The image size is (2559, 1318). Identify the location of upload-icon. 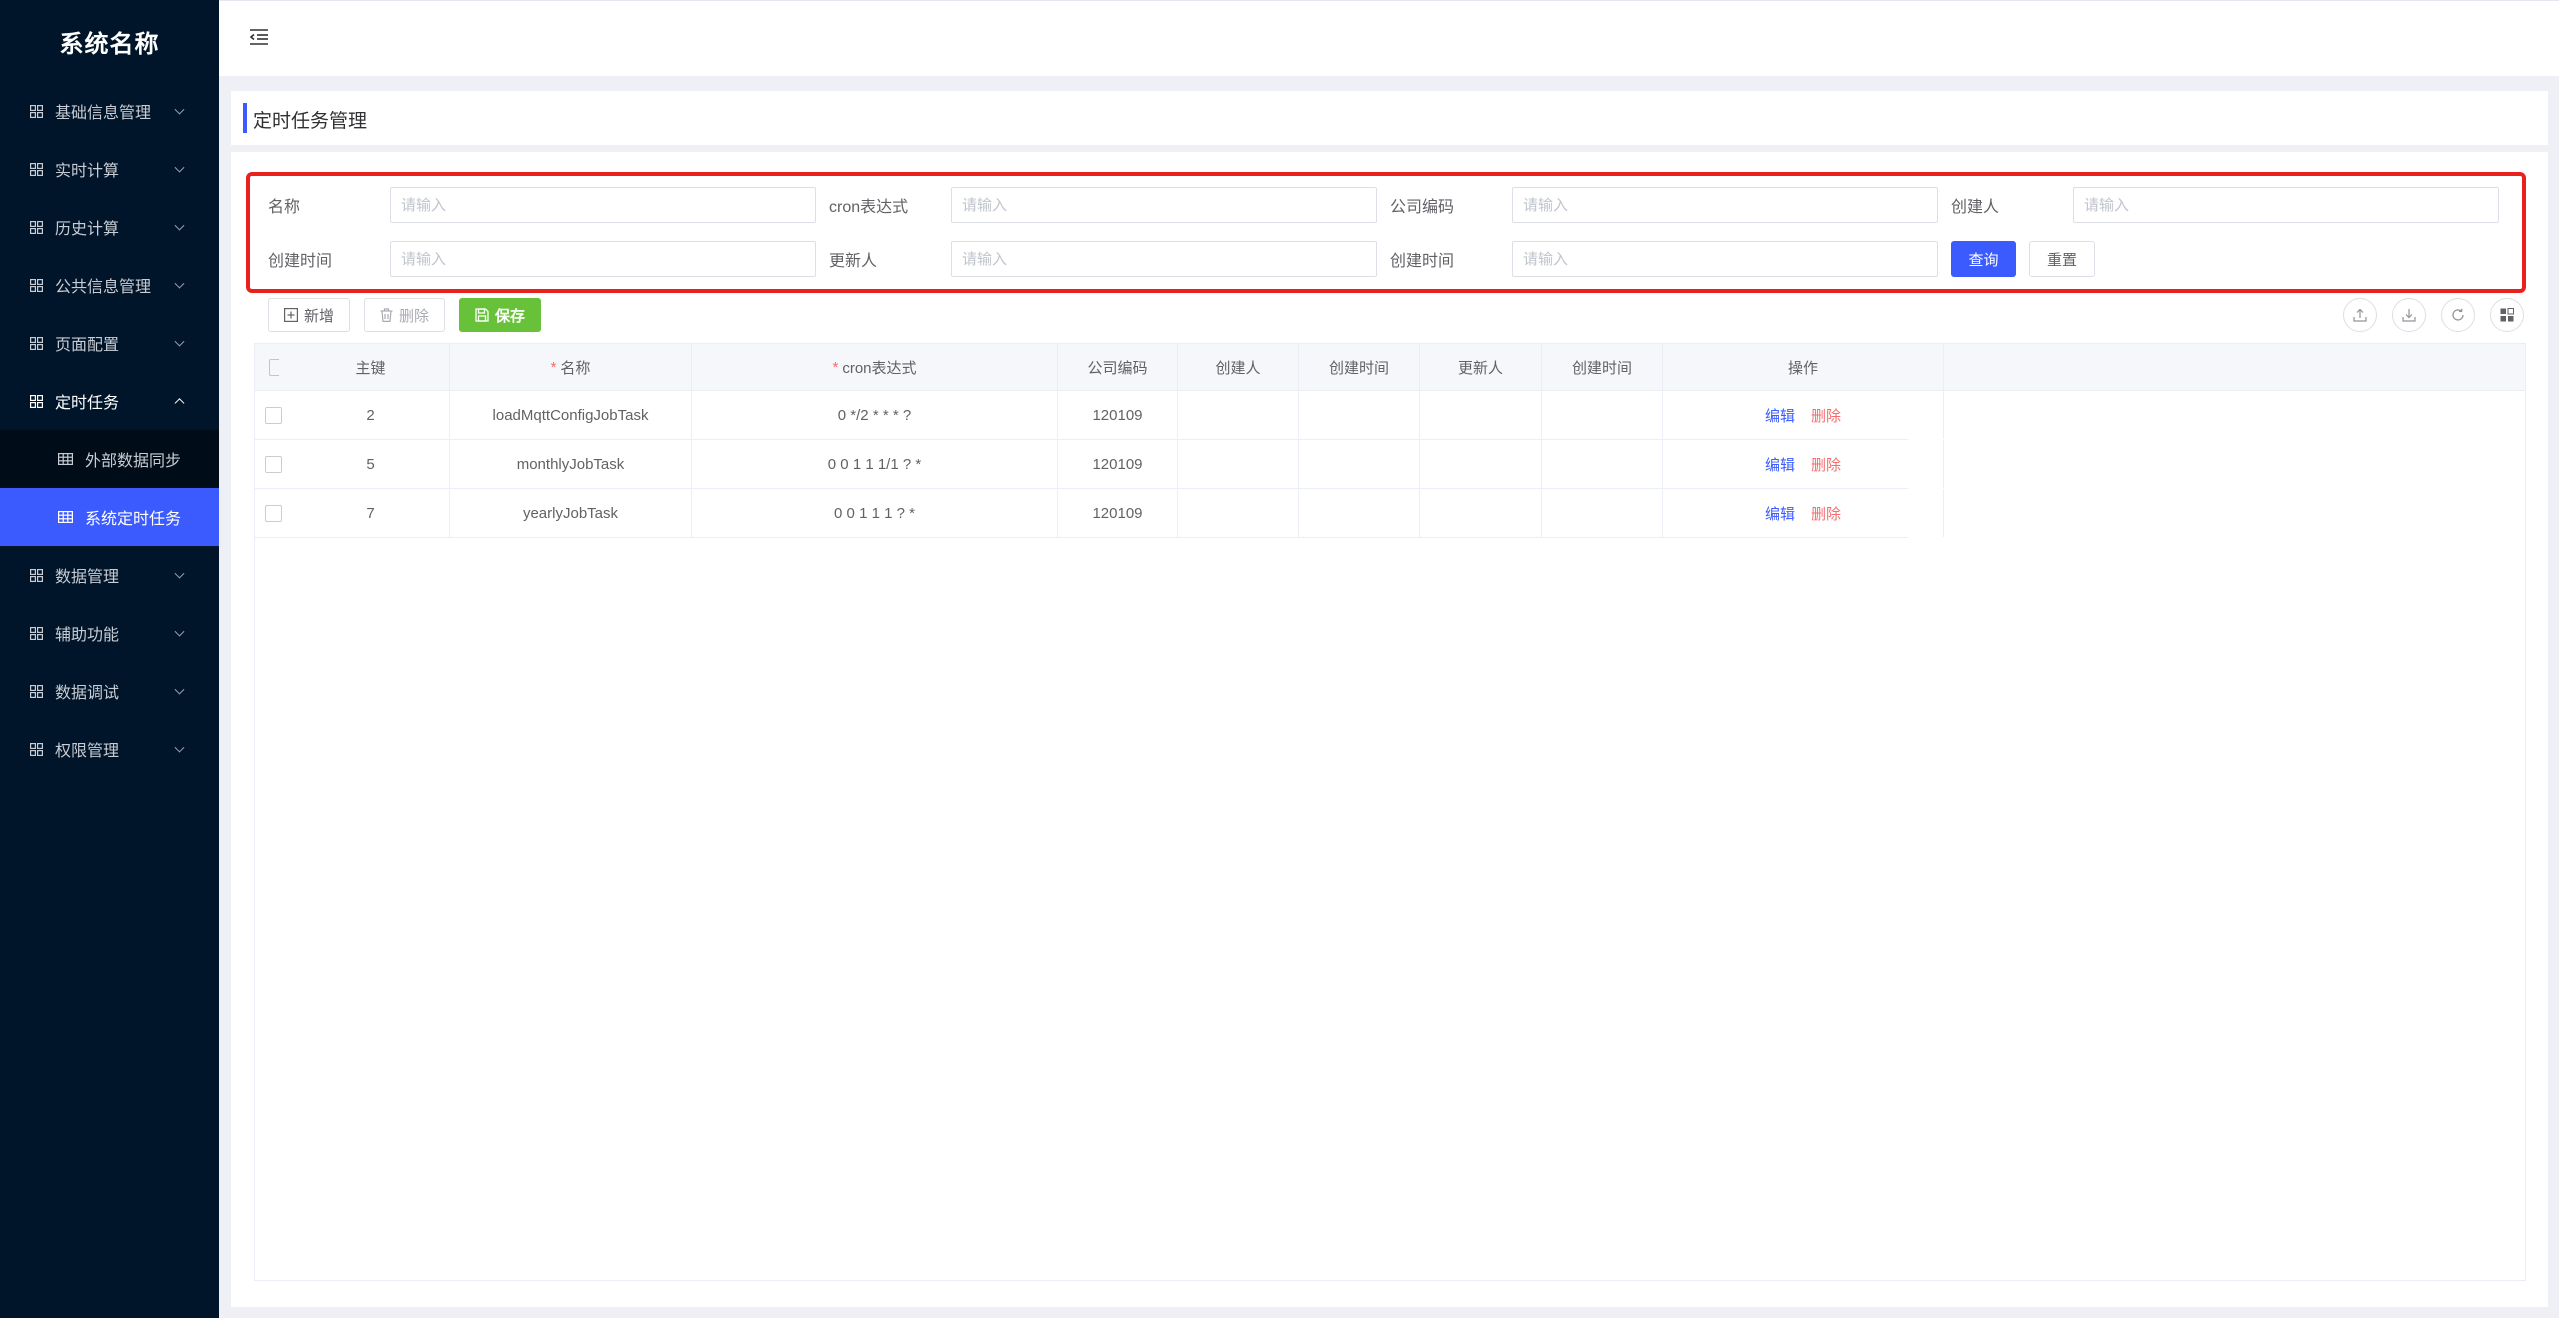
(2360, 315).